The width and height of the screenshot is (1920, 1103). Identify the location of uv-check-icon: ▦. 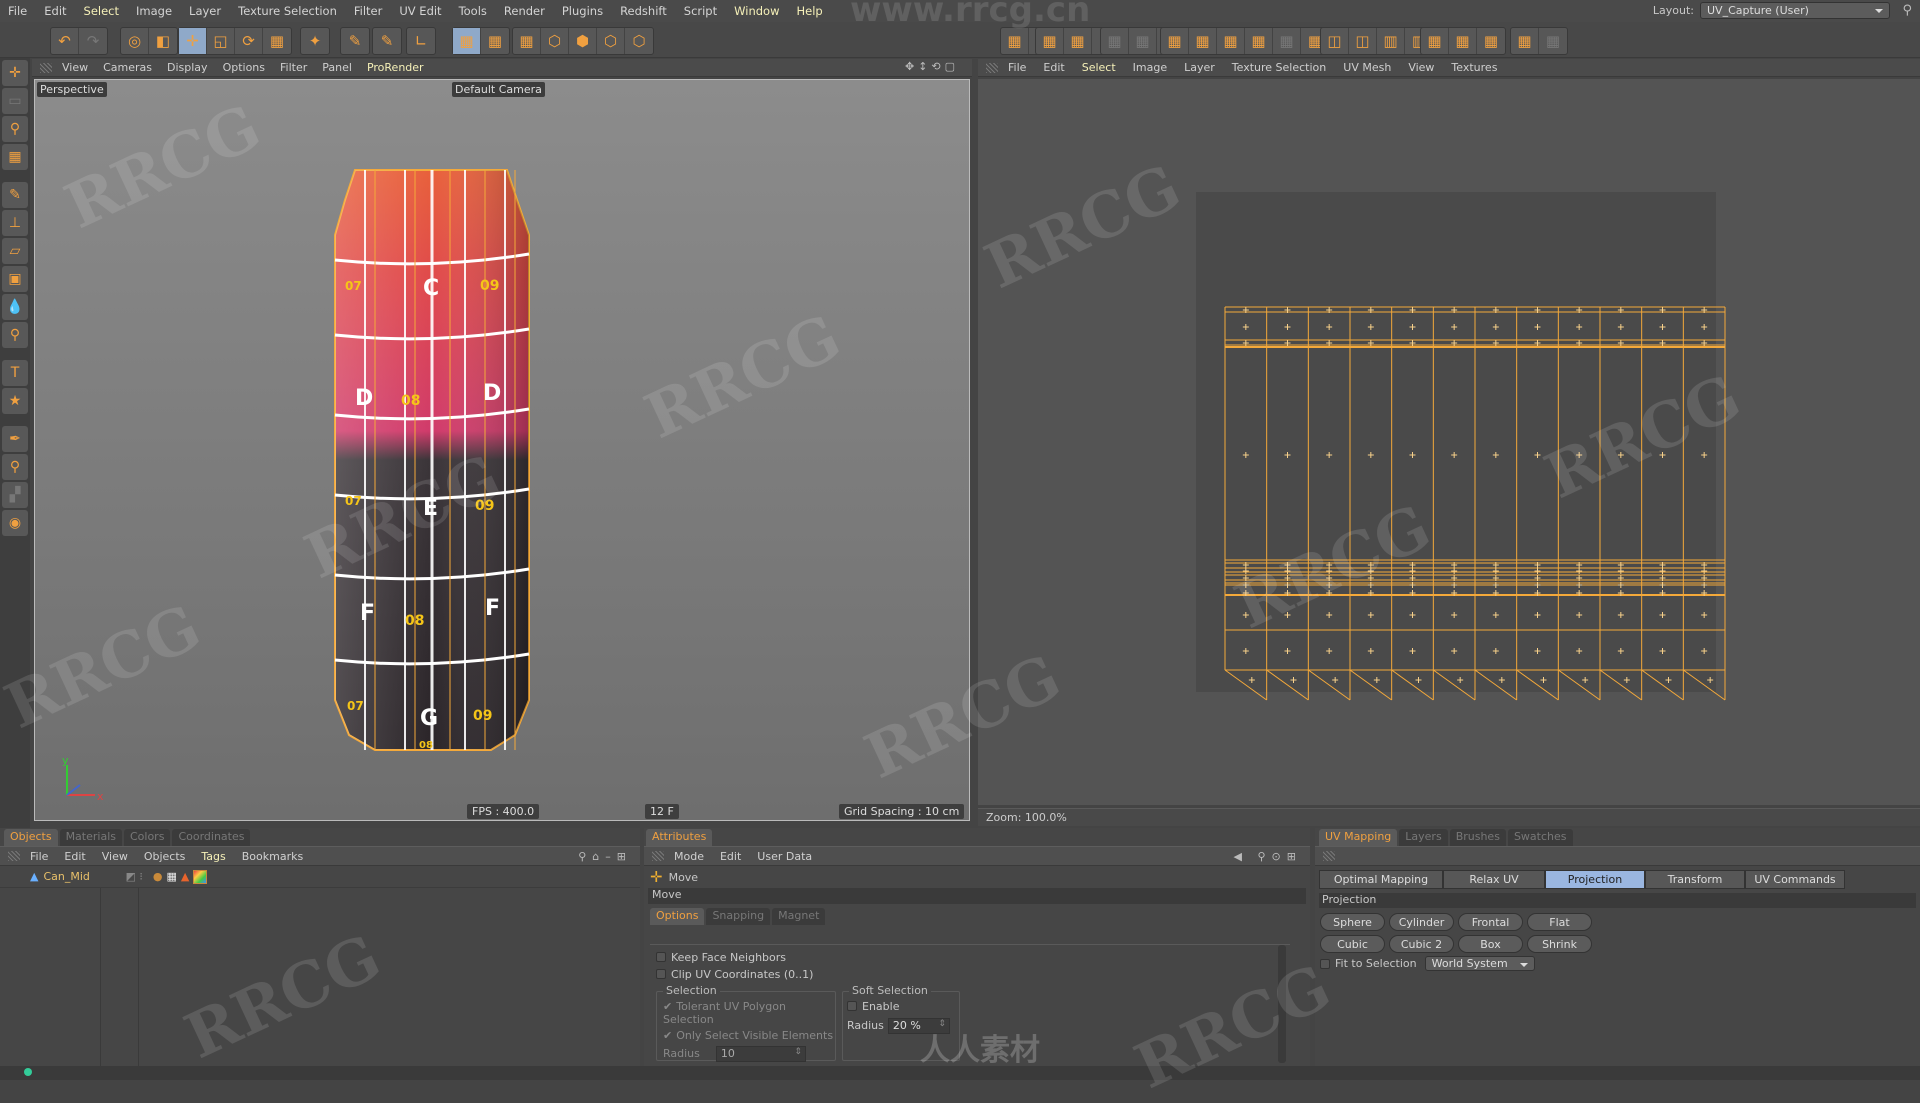
(1525, 41).